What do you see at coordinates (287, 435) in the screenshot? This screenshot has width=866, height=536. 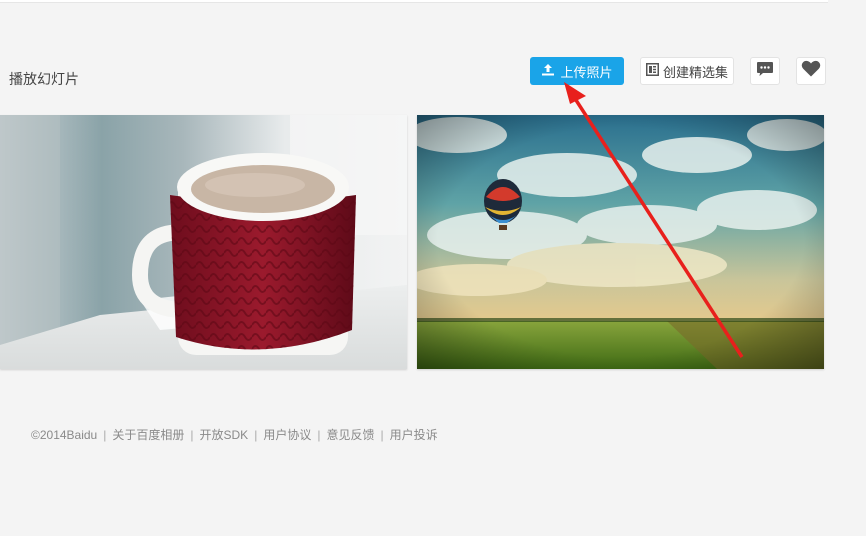 I see `footer-link-agreement: 用户协议` at bounding box center [287, 435].